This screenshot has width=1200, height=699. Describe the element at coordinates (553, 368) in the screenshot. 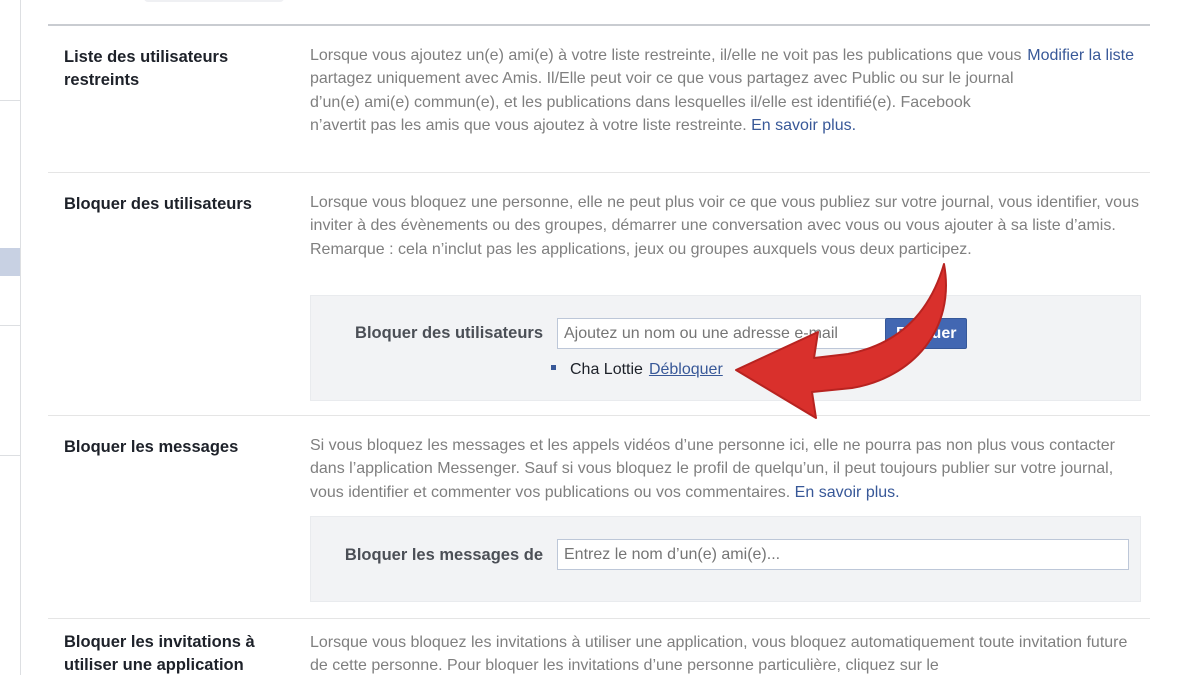

I see `bullet-icon` at that location.